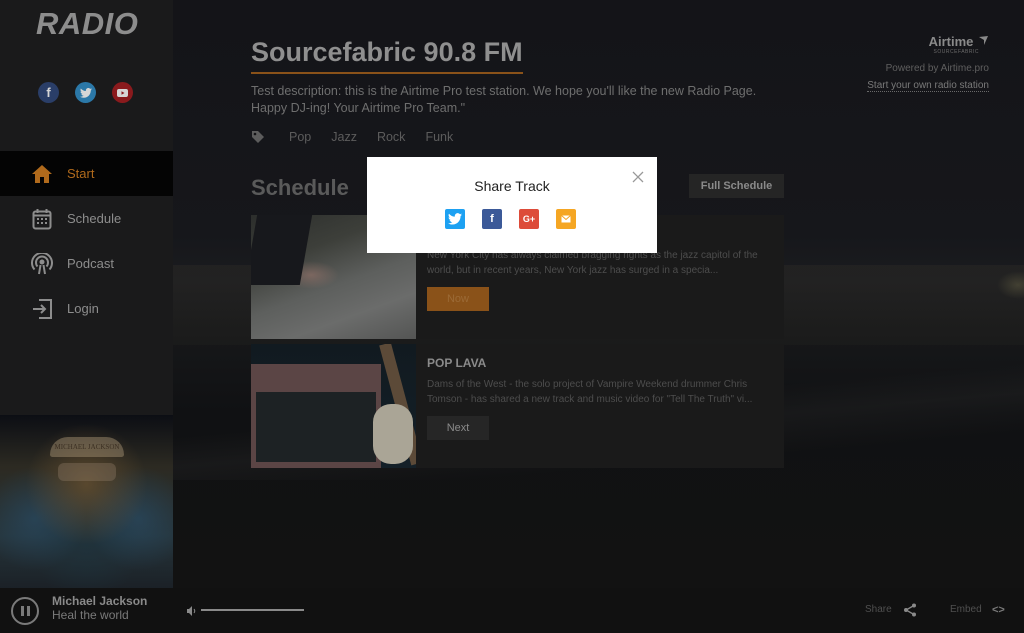 This screenshot has height=633, width=1024. Describe the element at coordinates (25, 611) in the screenshot. I see `pause-button` at that location.